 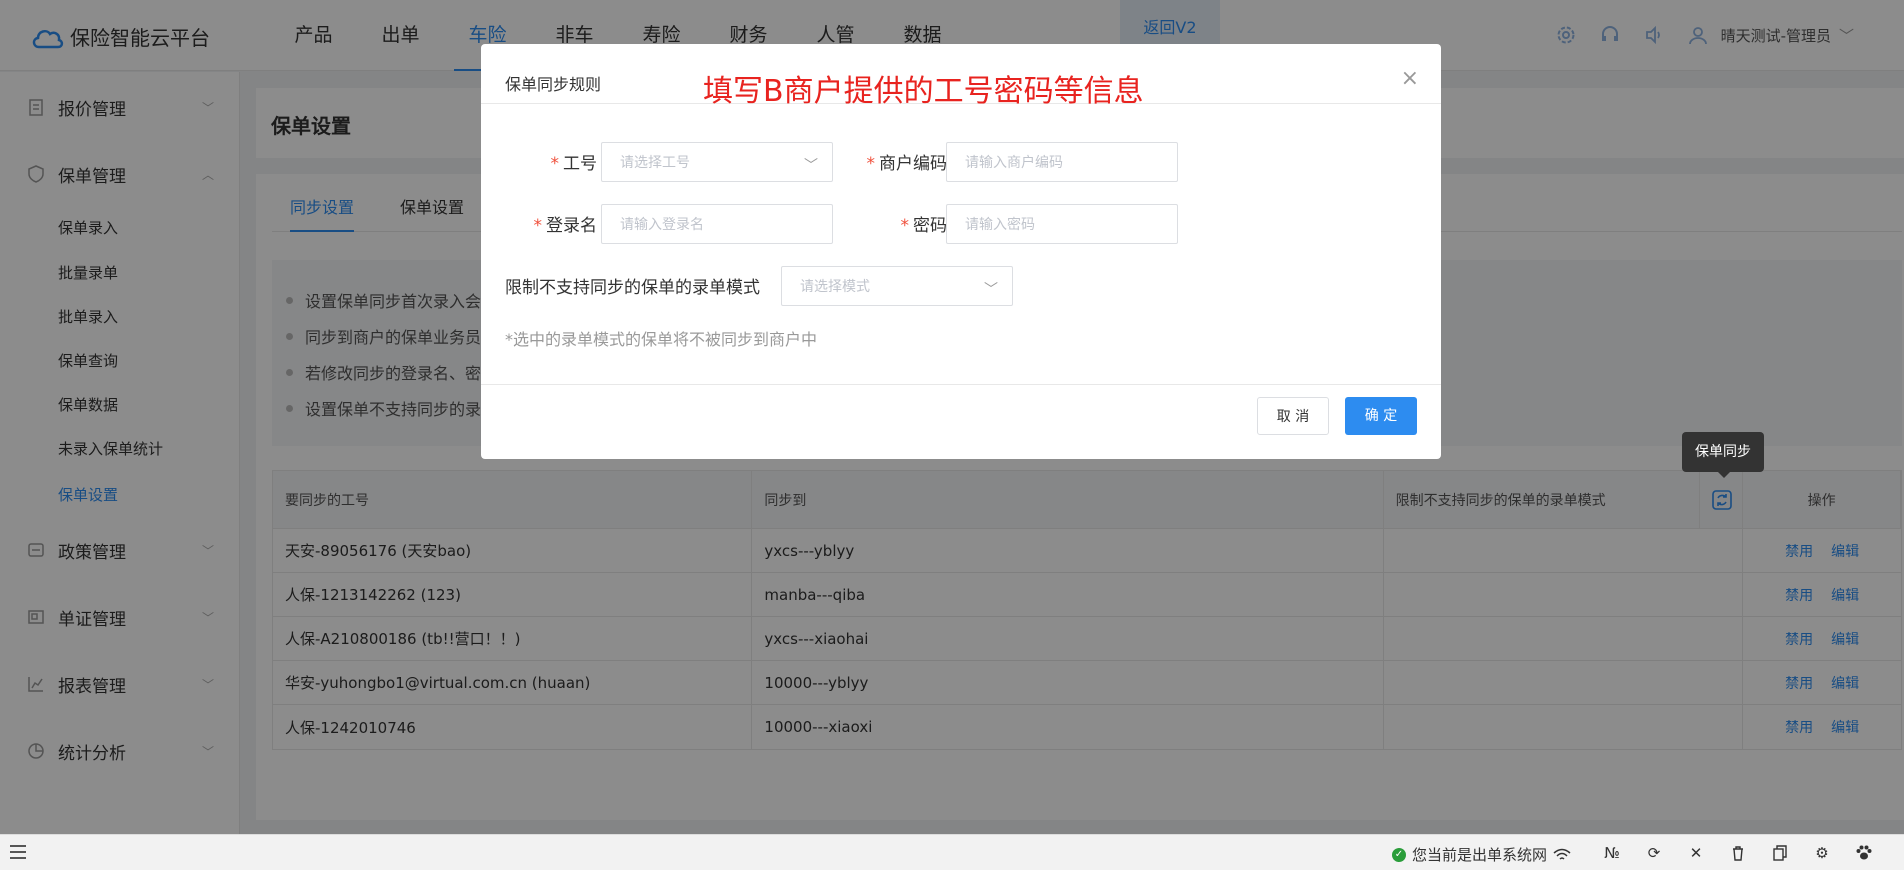 I want to click on modal-annotation: 填写B商户提供的工号密码等信息, so click(x=923, y=91).